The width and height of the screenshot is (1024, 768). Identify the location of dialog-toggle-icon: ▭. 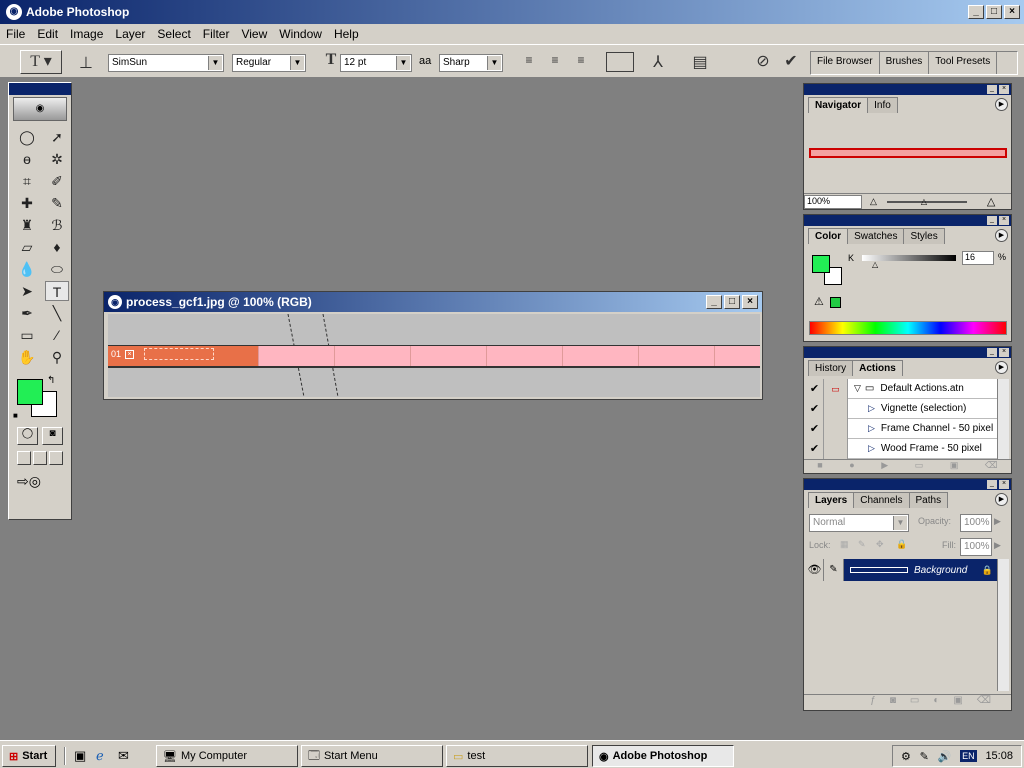
(836, 388).